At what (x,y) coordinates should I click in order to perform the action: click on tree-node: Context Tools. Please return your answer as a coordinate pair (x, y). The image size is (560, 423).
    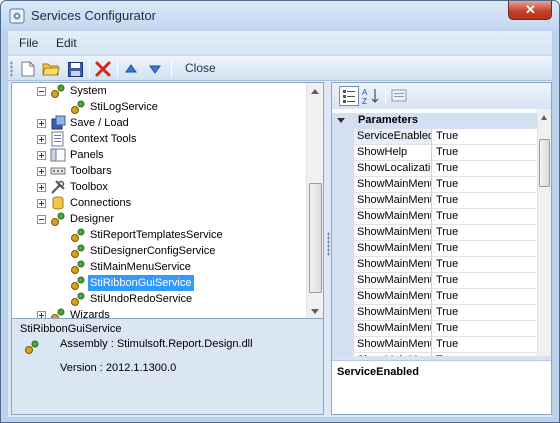
    Looking at the image, I should click on (159, 139).